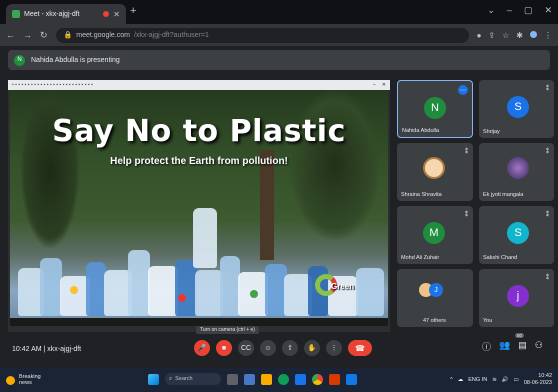 The width and height of the screenshot is (558, 392). Describe the element at coordinates (300, 379) in the screenshot. I see `store-icon` at that location.